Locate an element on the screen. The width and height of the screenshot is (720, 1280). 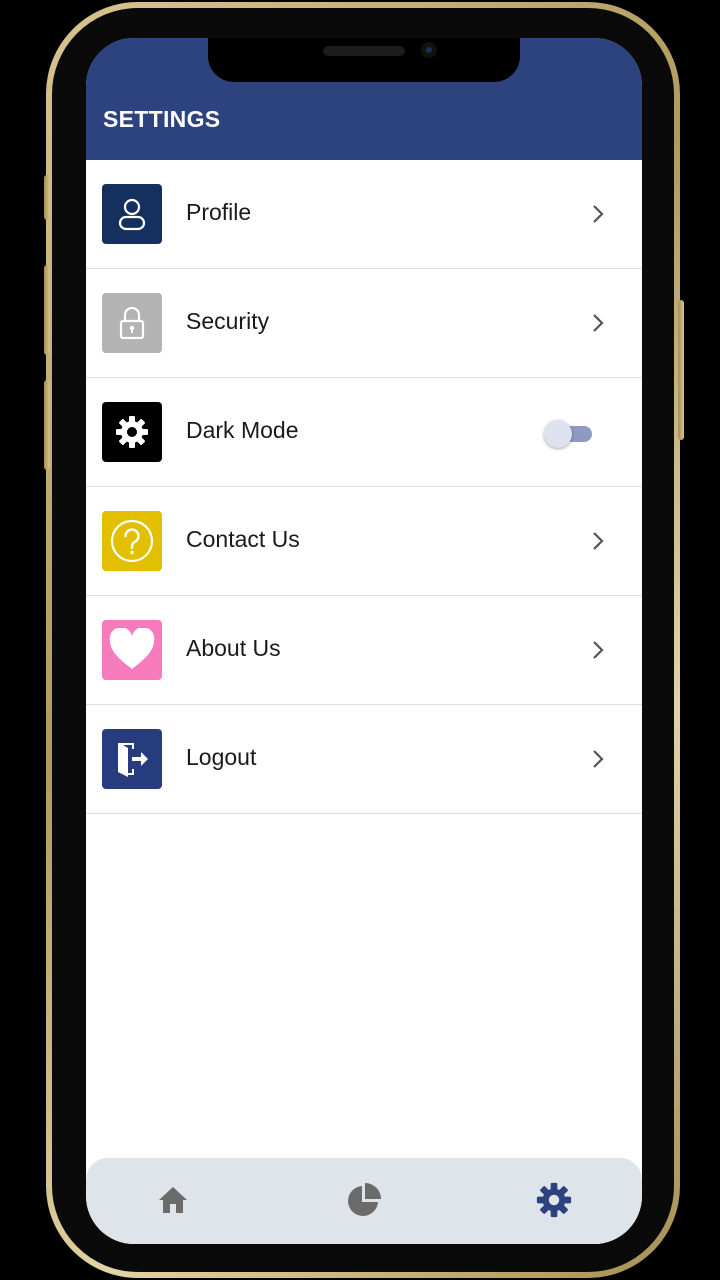
bottom-tab-bar is located at coordinates (364, 1201).